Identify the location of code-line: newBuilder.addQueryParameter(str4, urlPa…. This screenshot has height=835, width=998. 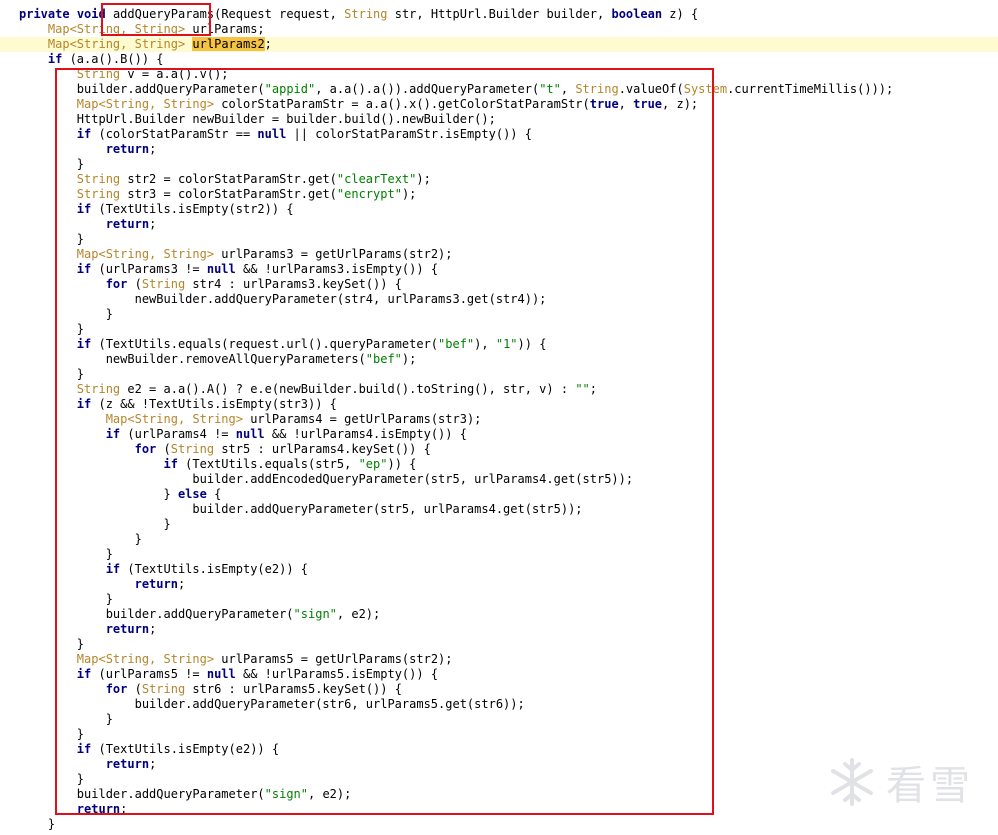
(508, 299).